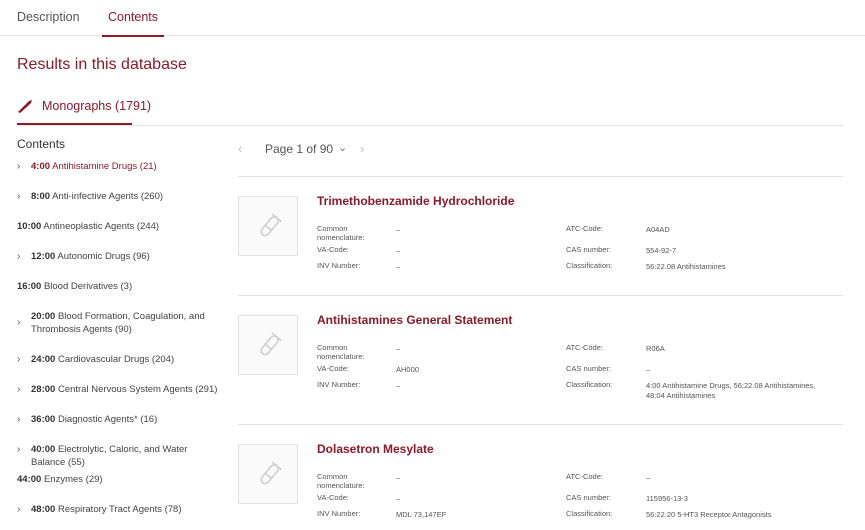 The image size is (865, 530). Describe the element at coordinates (709, 514) in the screenshot. I see `classification-value: 56:22.20 5-HT3 Receptor Antagonists` at that location.